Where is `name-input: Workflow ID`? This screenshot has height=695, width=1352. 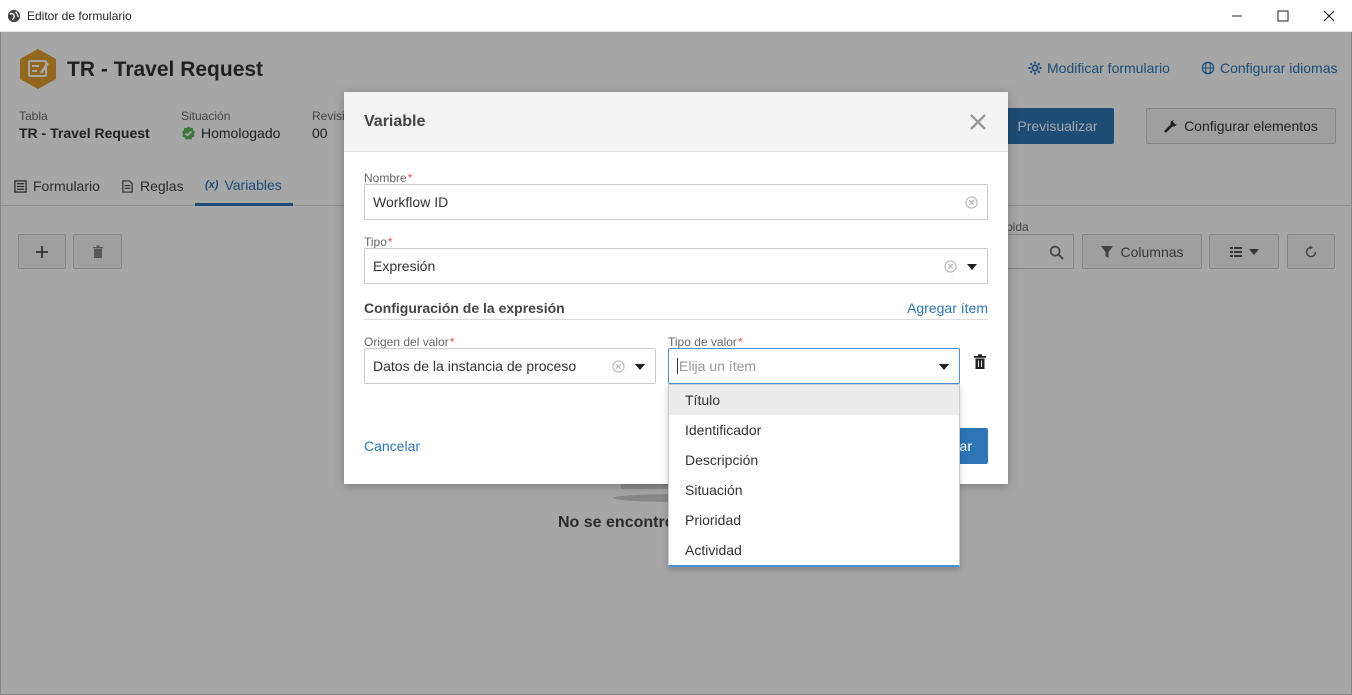 name-input: Workflow ID is located at coordinates (676, 202).